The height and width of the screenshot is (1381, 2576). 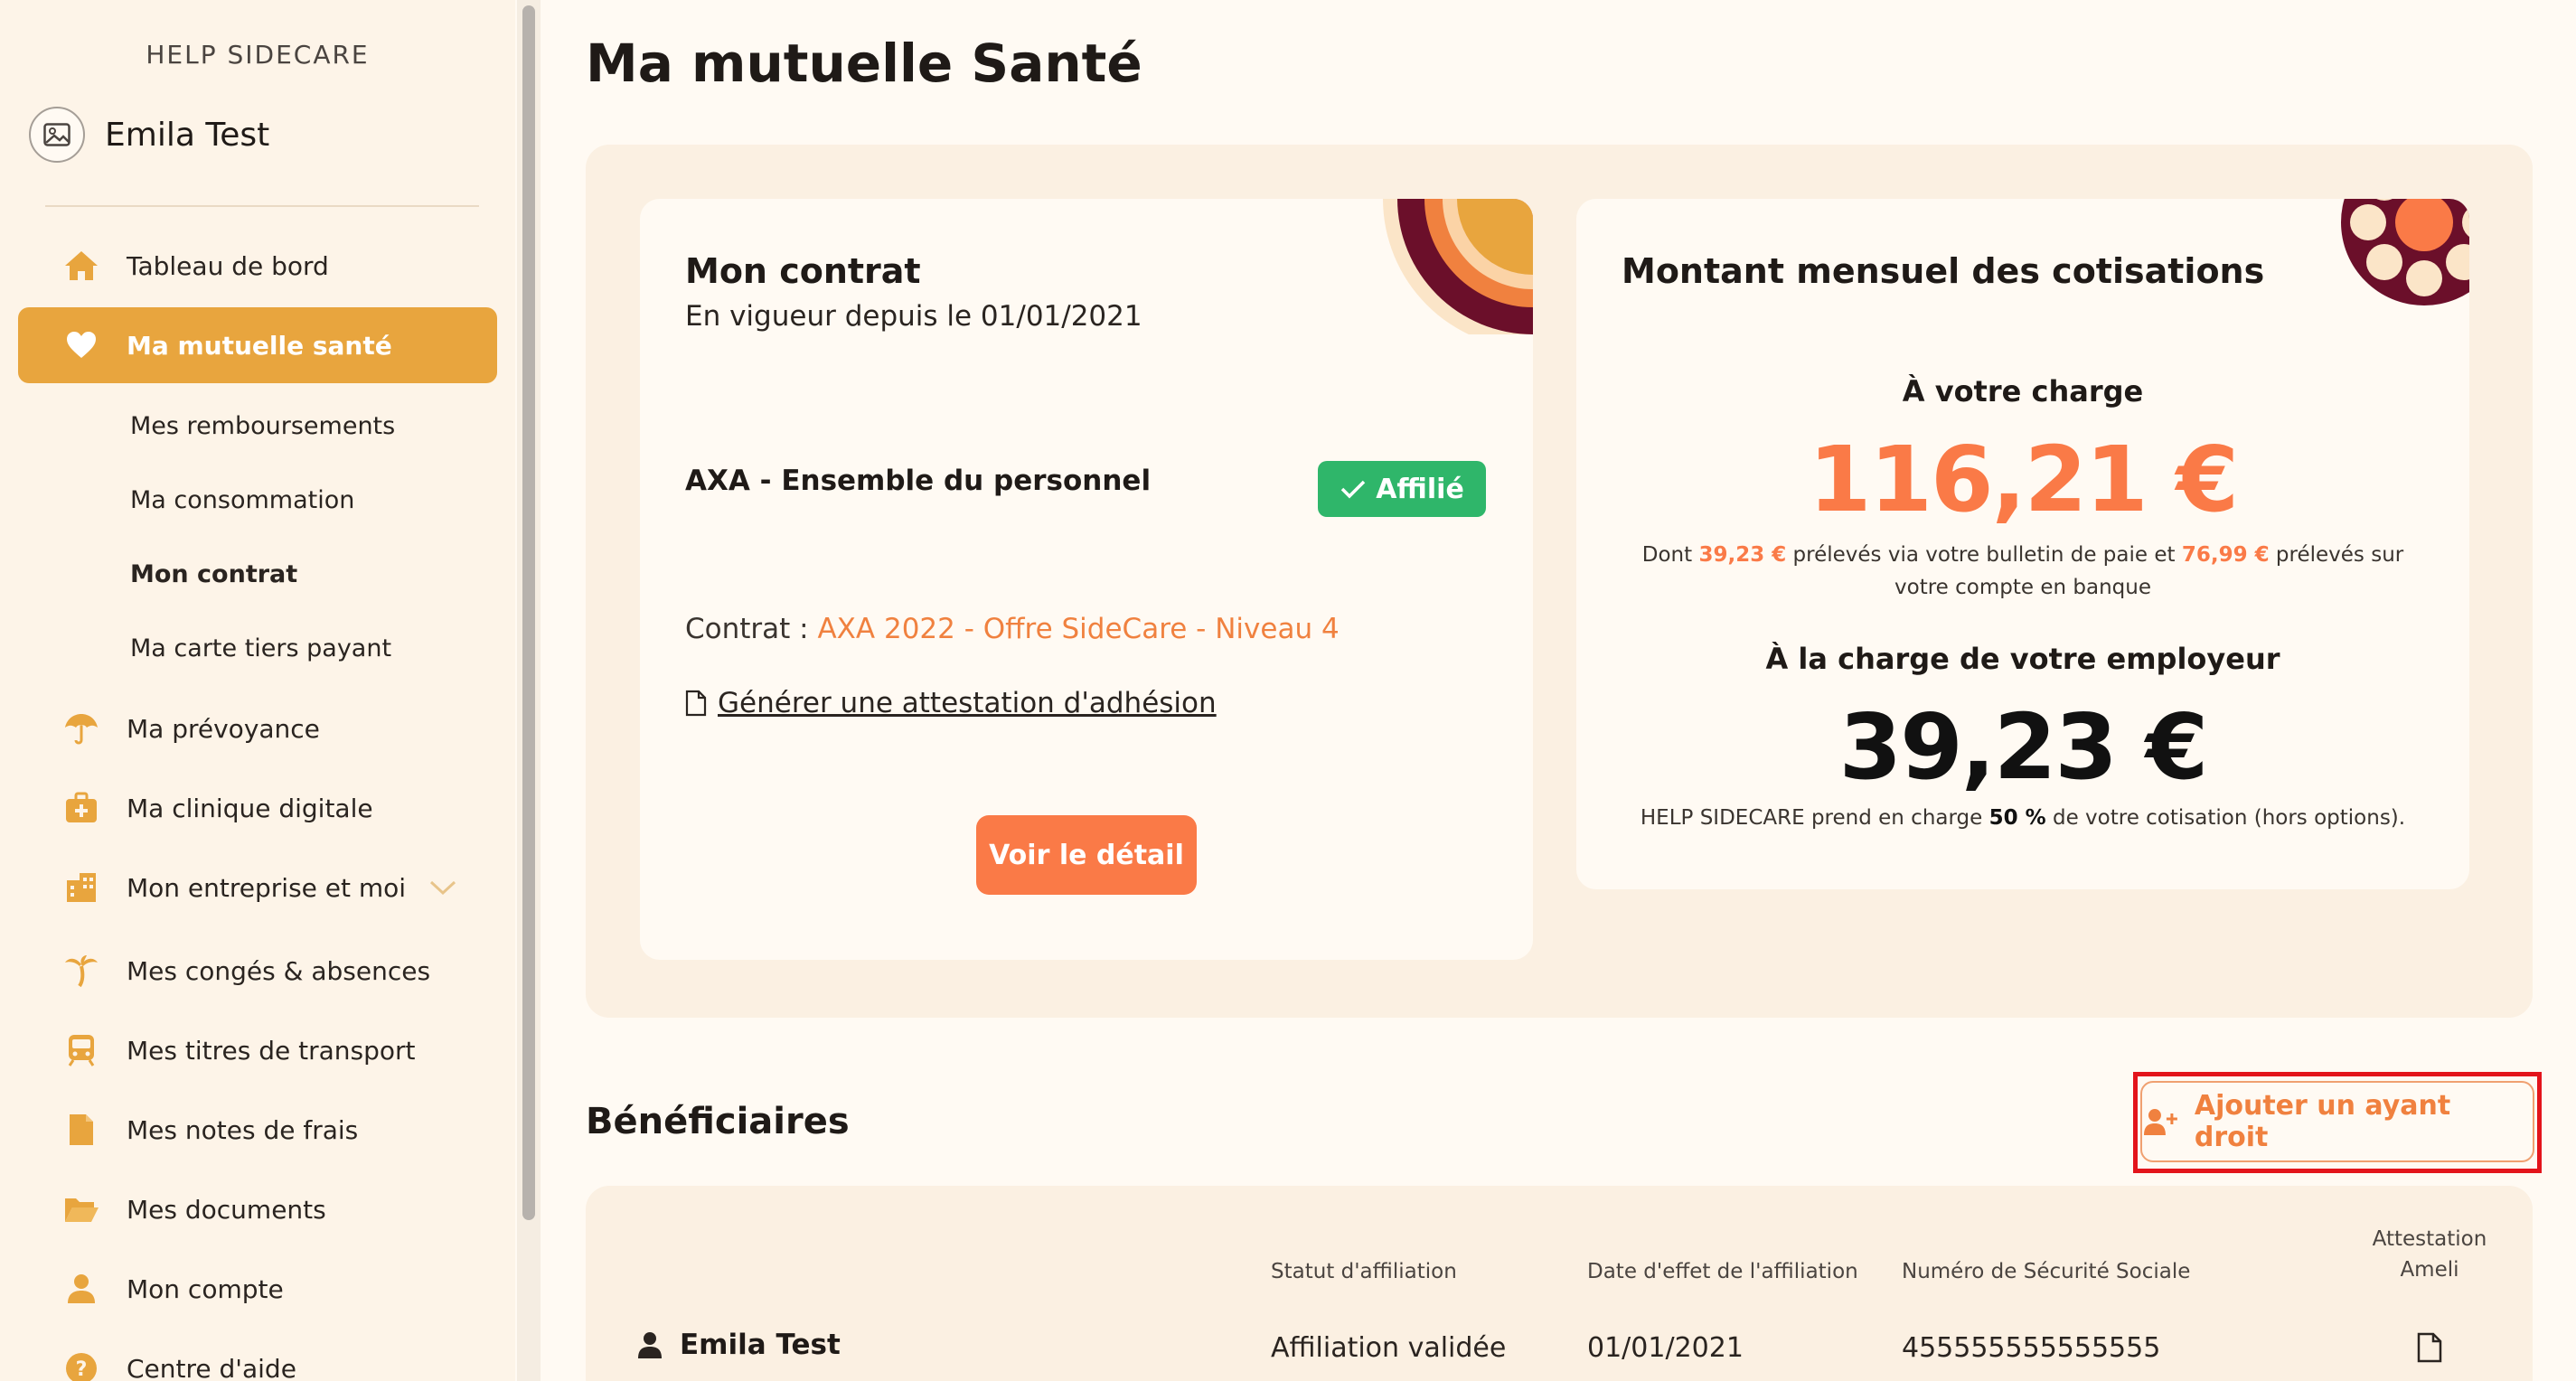 I want to click on nav-label: Ma mutuelle santé, so click(x=259, y=345).